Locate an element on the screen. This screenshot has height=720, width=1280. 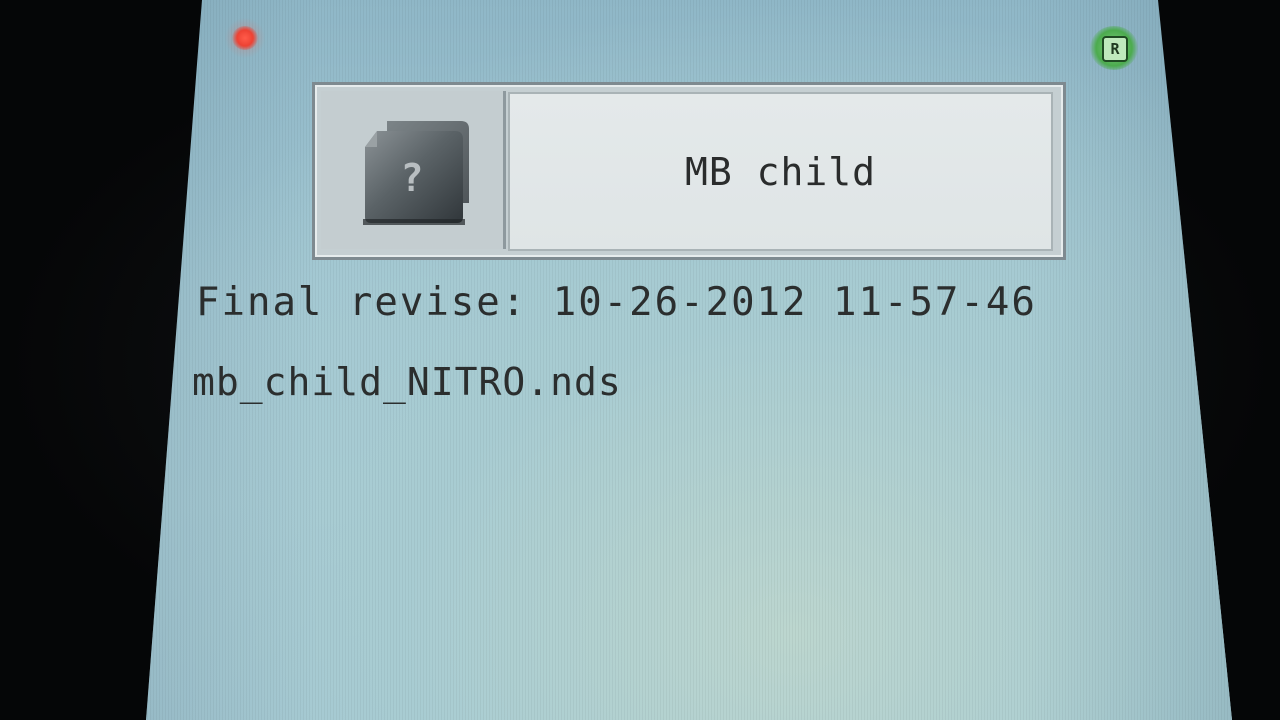
filename-text: mb_child_NITRO.nds is located at coordinates (407, 382).